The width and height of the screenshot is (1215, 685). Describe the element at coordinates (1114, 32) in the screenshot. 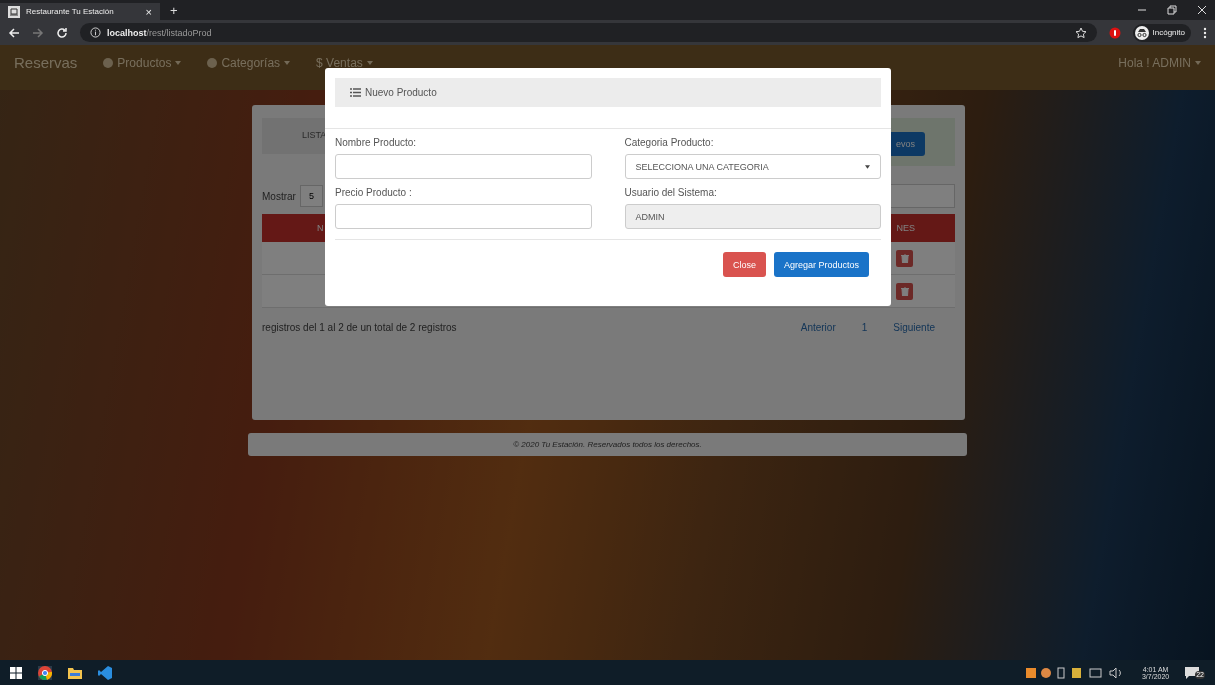

I see `extension-icon` at that location.